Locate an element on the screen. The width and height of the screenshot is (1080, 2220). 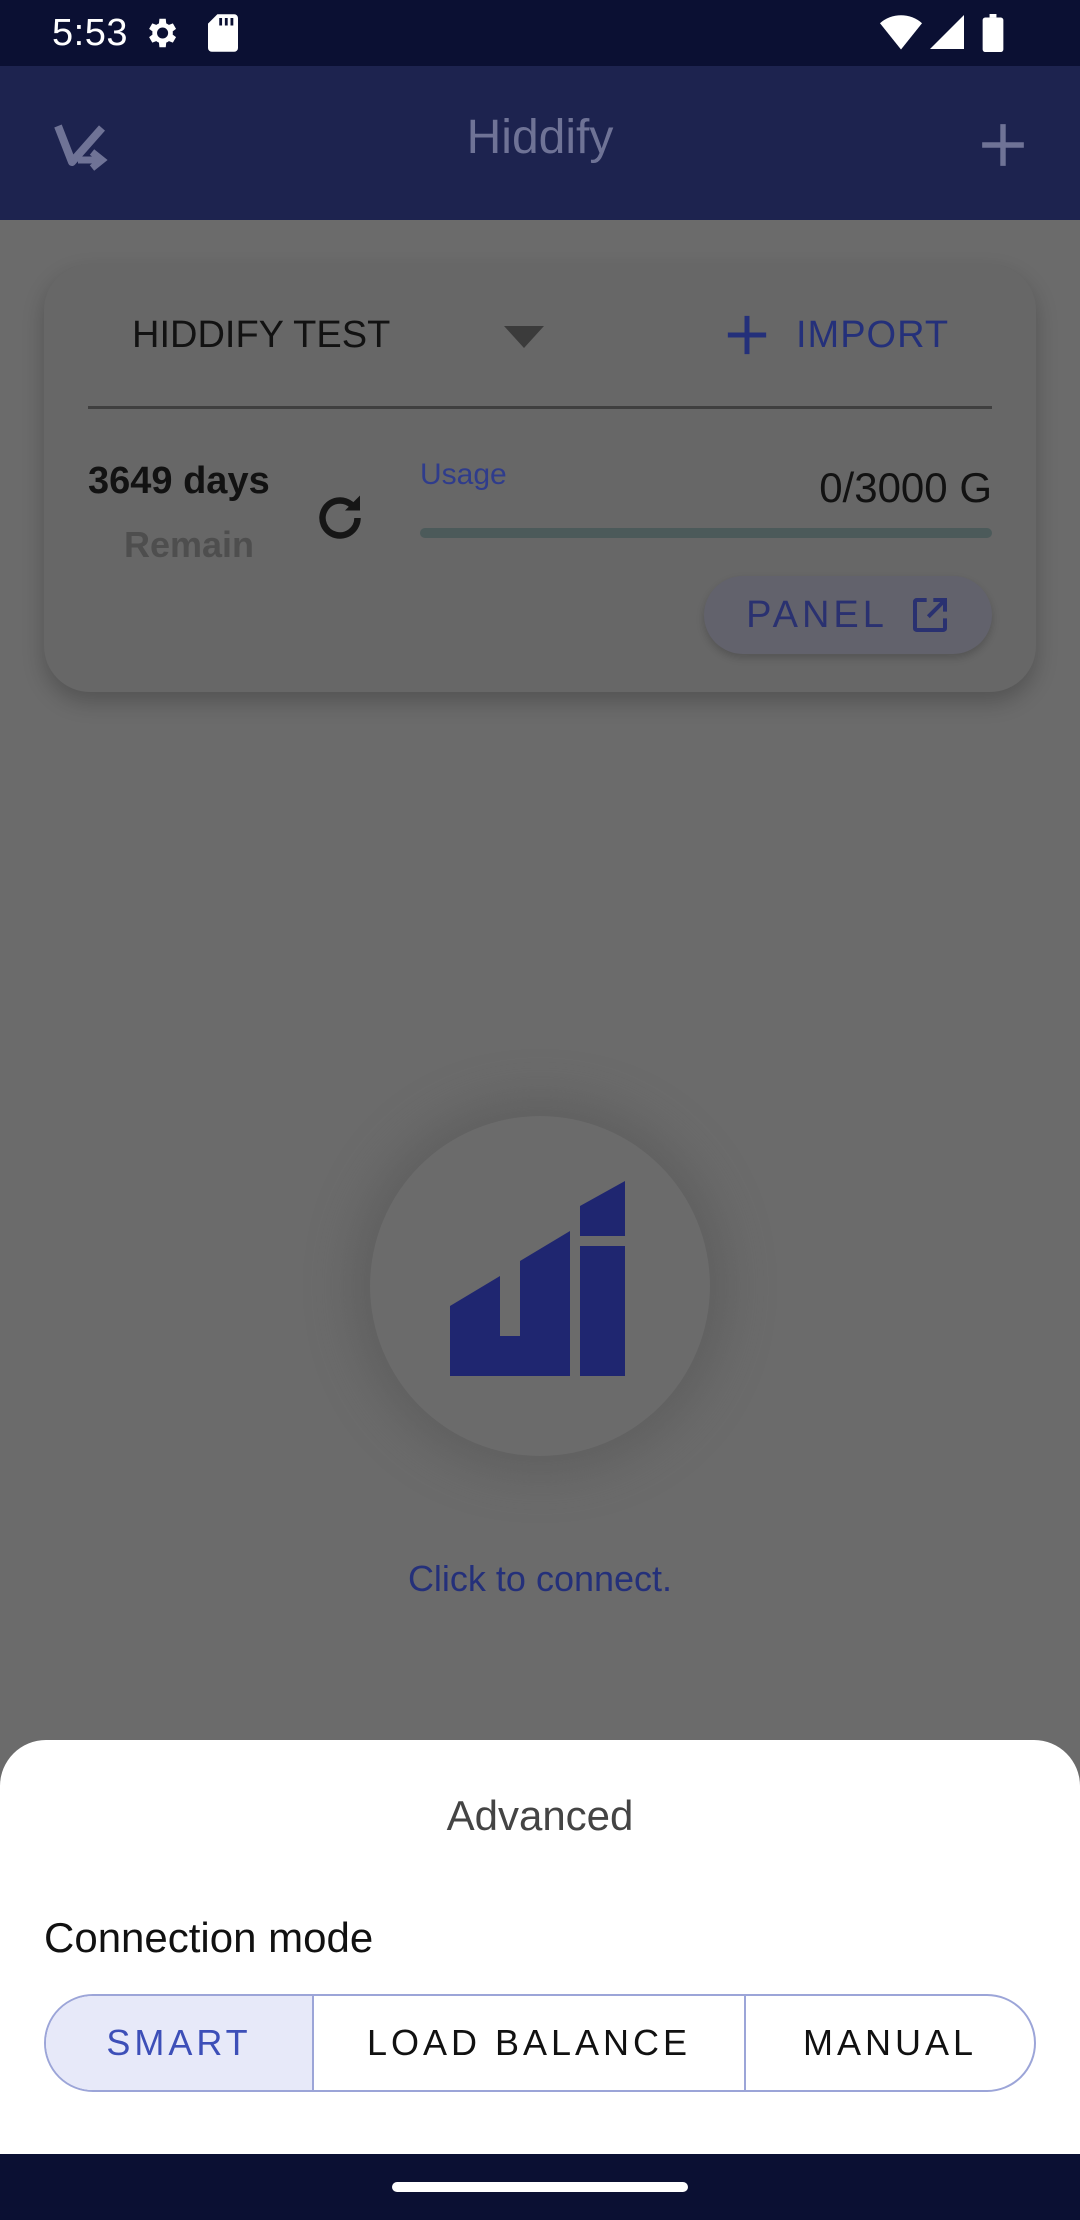
wifi-icon is located at coordinates (901, 32).